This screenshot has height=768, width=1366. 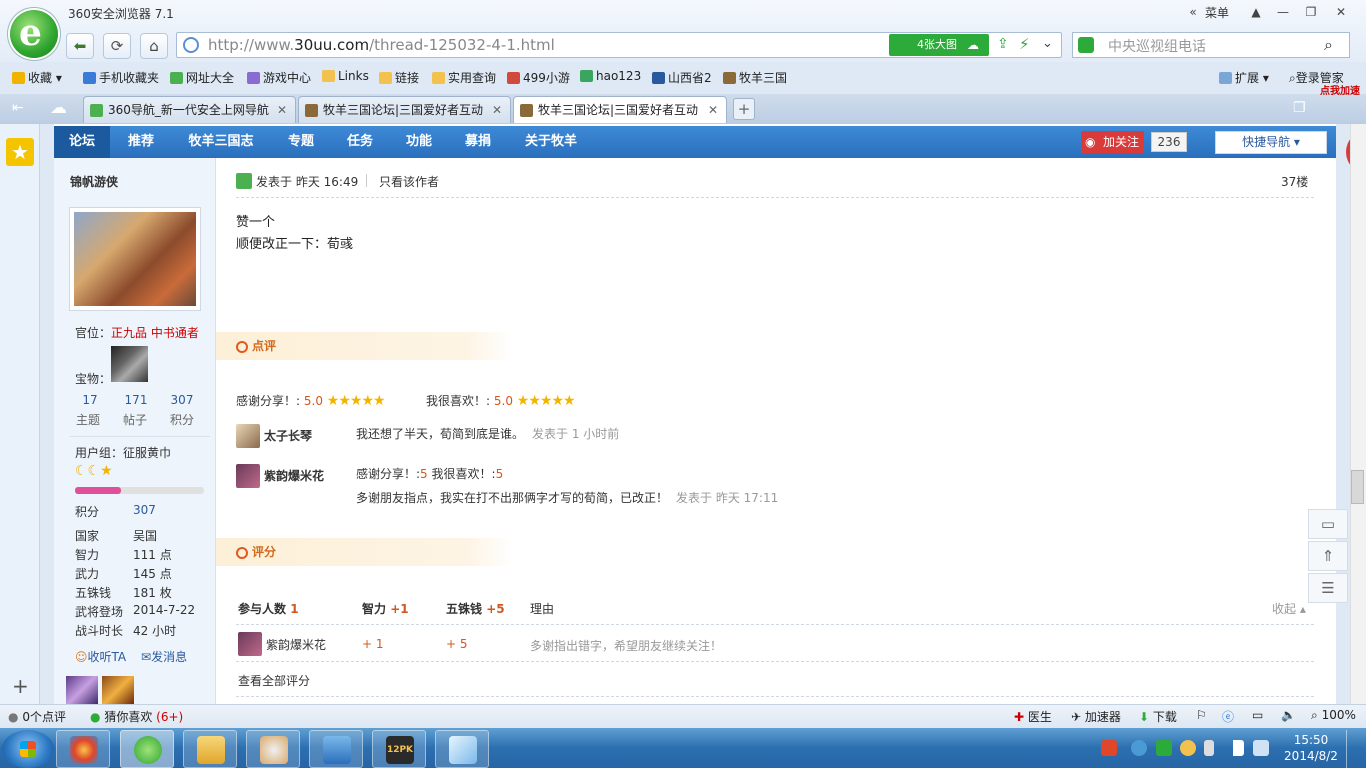 What do you see at coordinates (1341, 12) in the screenshot?
I see `close-button: ✕` at bounding box center [1341, 12].